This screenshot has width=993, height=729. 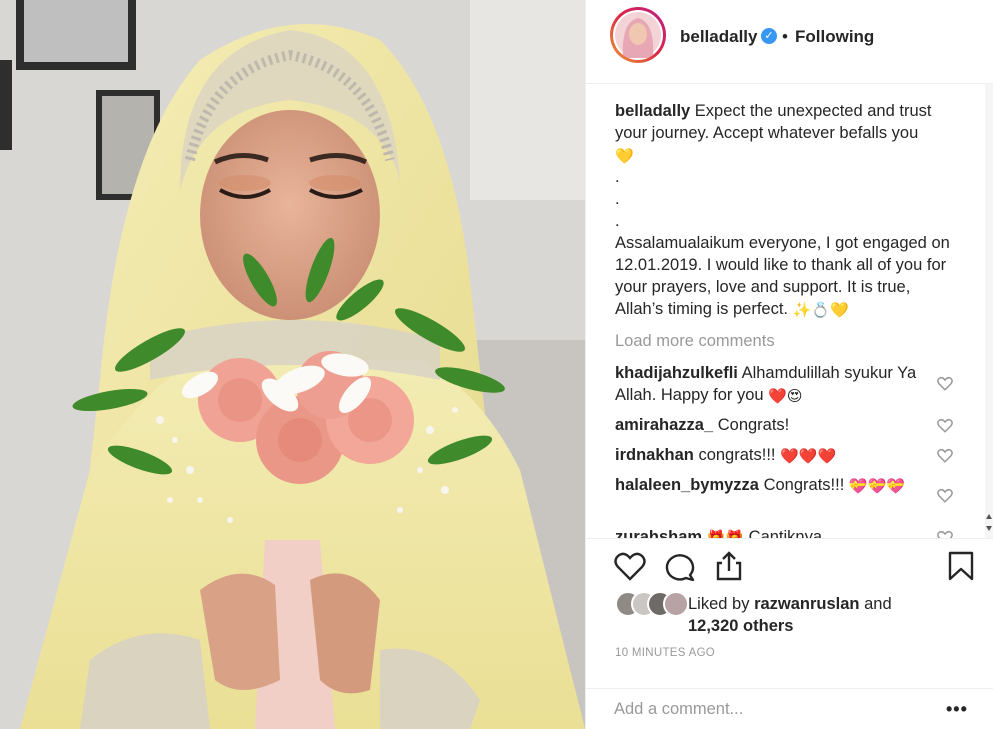 I want to click on story-ring, so click(x=638, y=35).